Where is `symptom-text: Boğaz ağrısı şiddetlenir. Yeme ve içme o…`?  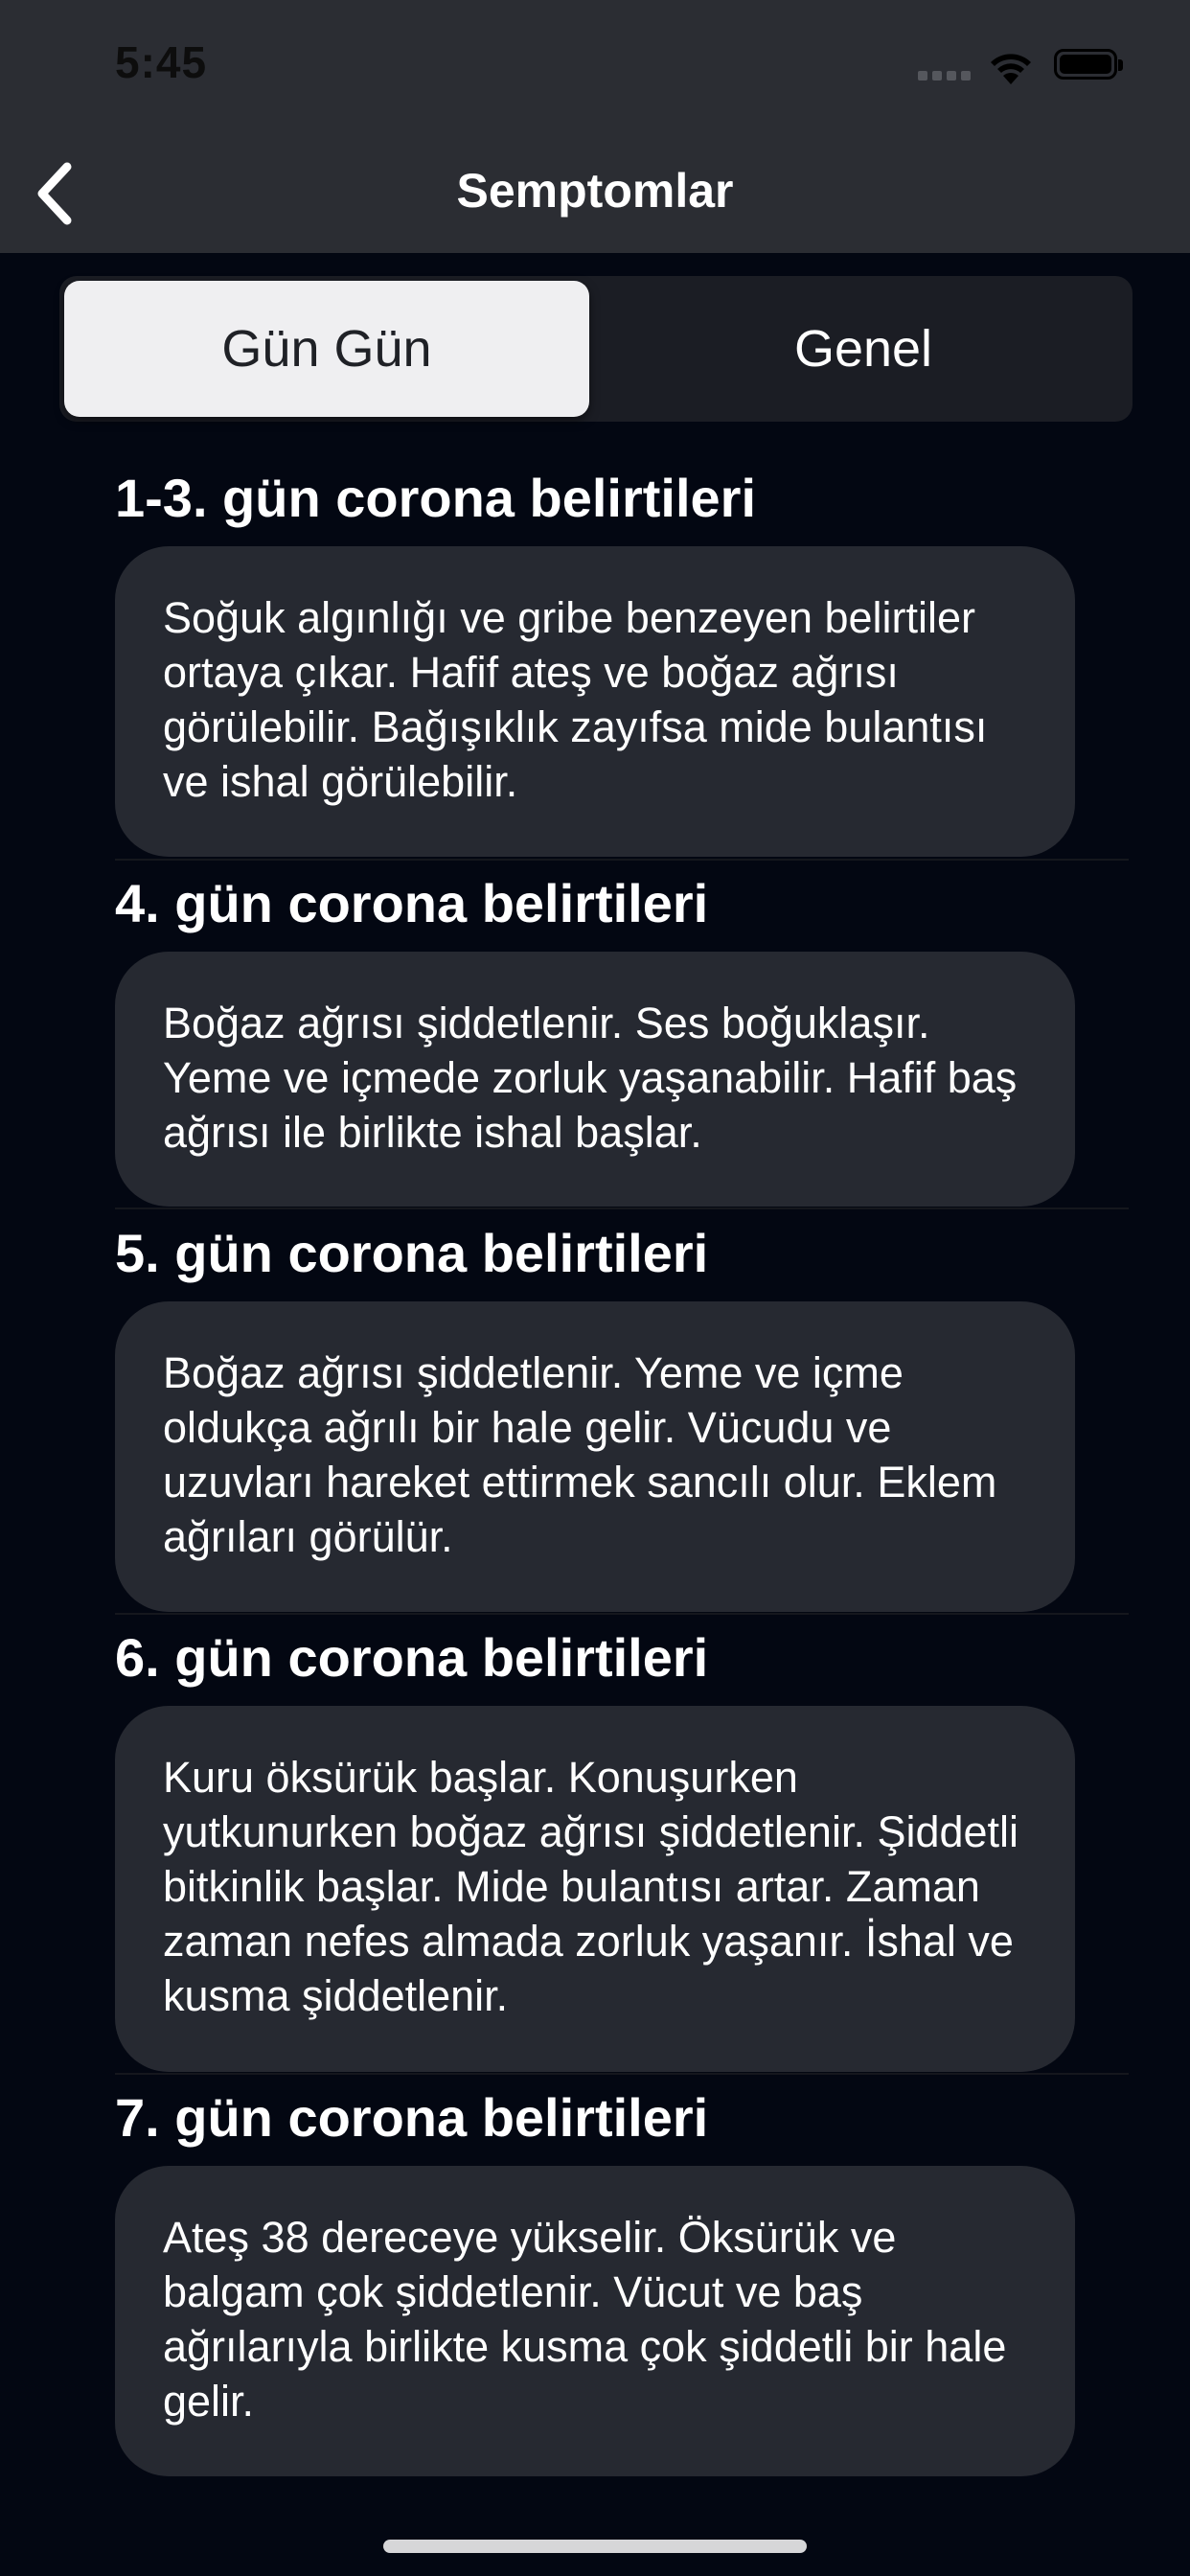
symptom-text: Boğaz ağrısı şiddetlenir. Yeme ve içme o… is located at coordinates (580, 1454).